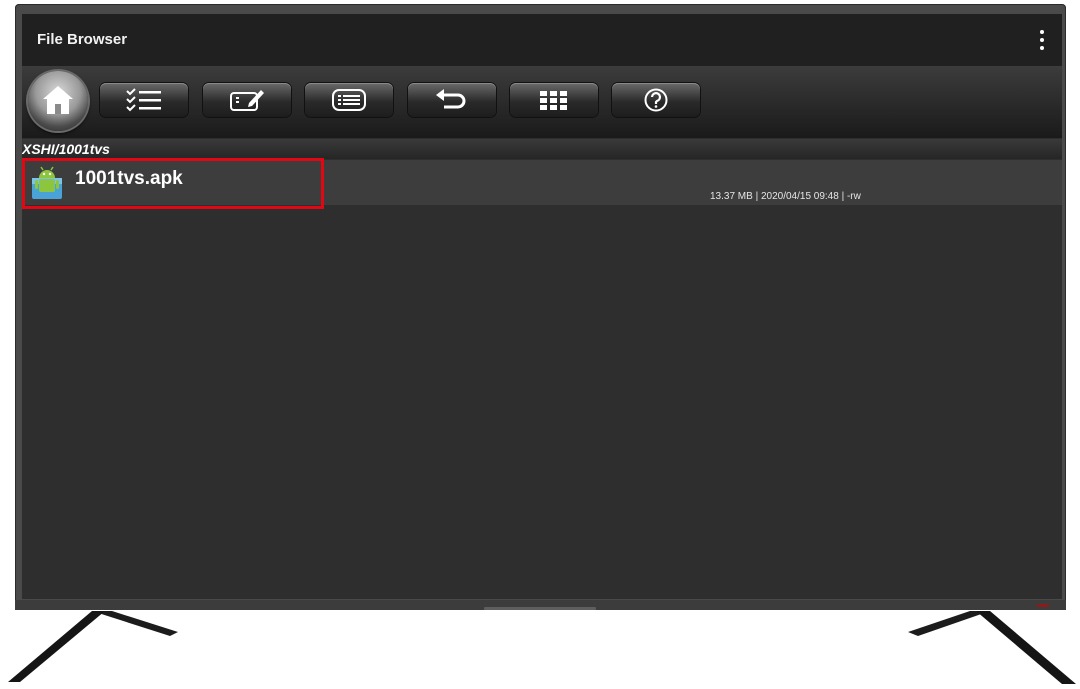  Describe the element at coordinates (1042, 40) in the screenshot. I see `more-vert-icon` at that location.